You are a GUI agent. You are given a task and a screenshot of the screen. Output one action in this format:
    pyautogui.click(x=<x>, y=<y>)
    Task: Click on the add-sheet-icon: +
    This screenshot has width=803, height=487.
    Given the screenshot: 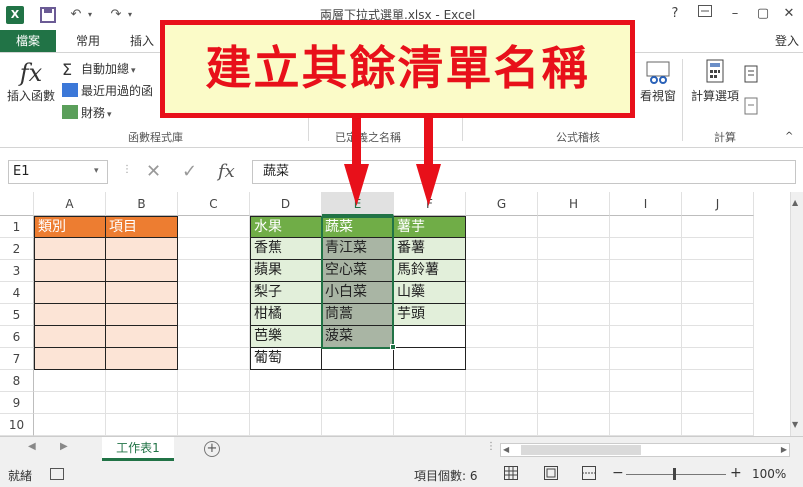 What is the action you would take?
    pyautogui.click(x=212, y=449)
    